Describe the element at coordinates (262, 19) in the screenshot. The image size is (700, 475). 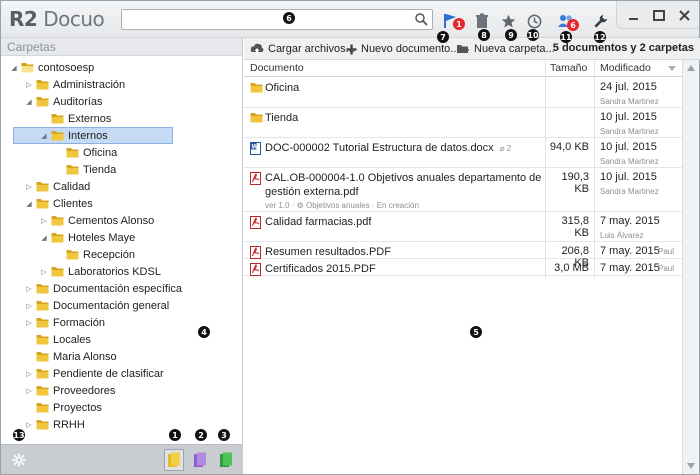
I see `search-input` at that location.